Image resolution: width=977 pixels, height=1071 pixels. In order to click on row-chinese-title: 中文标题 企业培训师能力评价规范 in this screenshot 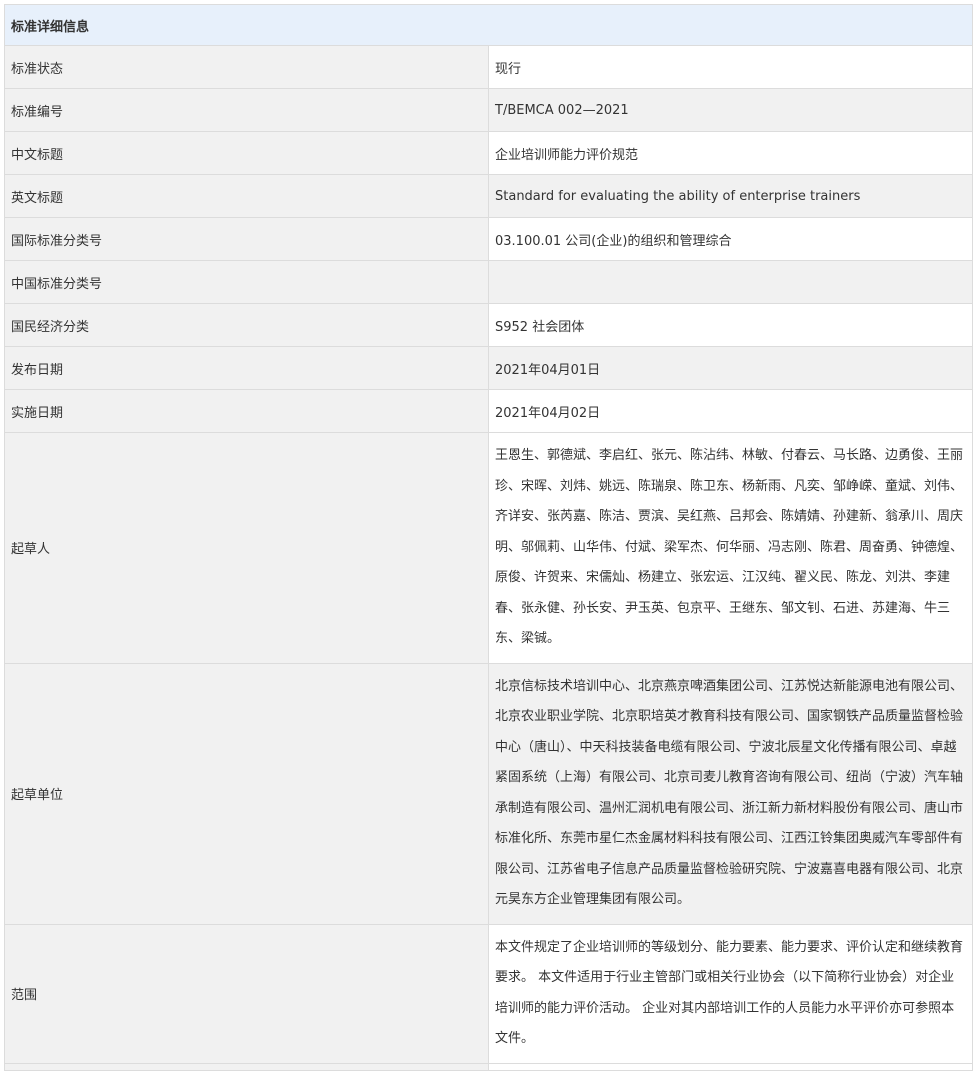, I will do `click(488, 153)`.